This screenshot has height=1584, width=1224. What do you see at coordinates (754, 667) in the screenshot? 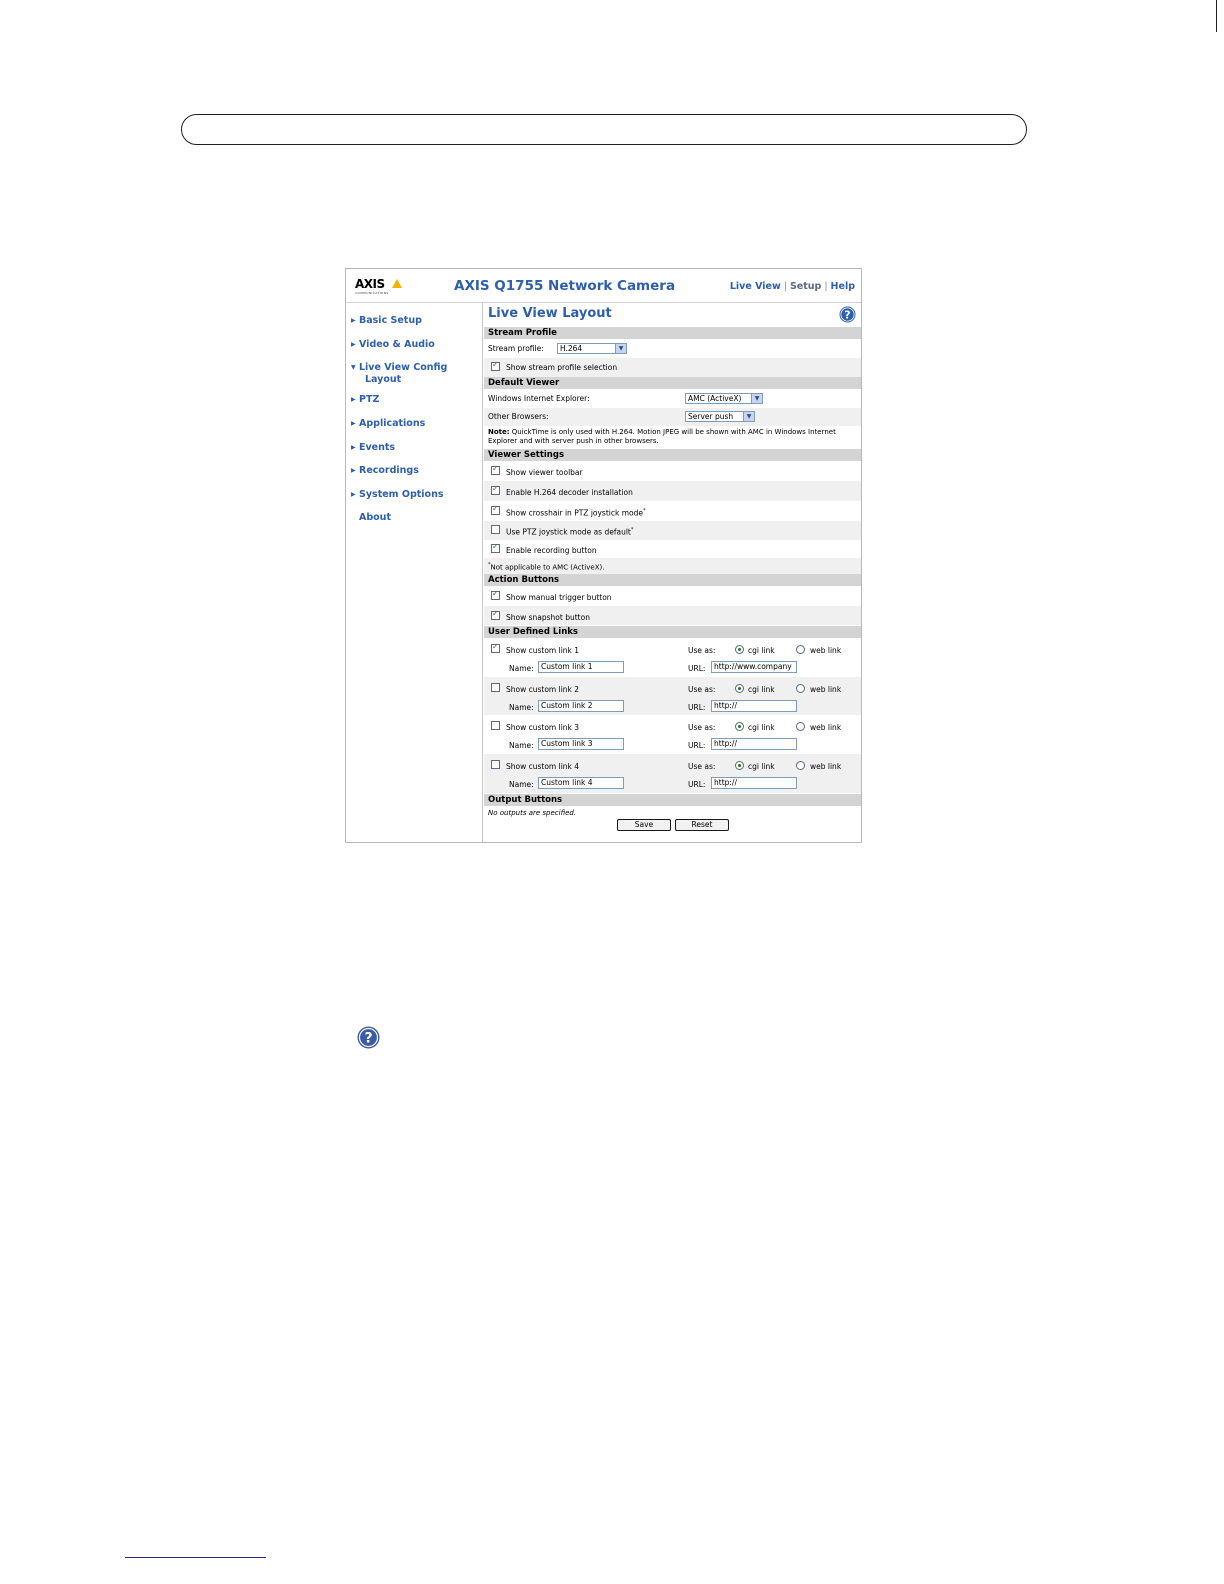
I see `custom-link-1-url-input: http://www.company` at bounding box center [754, 667].